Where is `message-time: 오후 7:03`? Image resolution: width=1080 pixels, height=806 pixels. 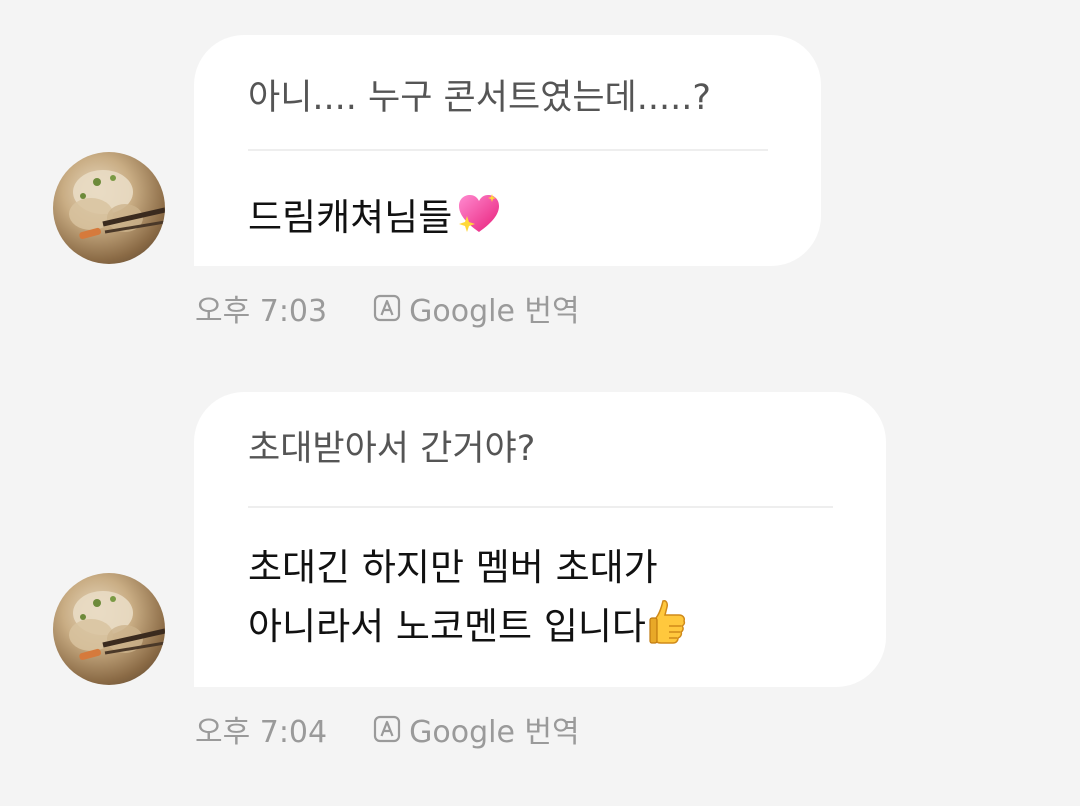 message-time: 오후 7:03 is located at coordinates (261, 311).